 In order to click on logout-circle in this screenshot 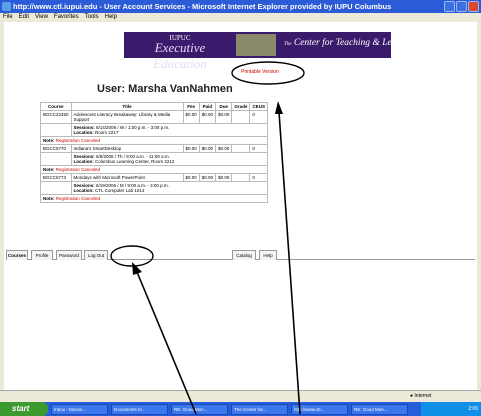, I will do `click(132, 256)`.